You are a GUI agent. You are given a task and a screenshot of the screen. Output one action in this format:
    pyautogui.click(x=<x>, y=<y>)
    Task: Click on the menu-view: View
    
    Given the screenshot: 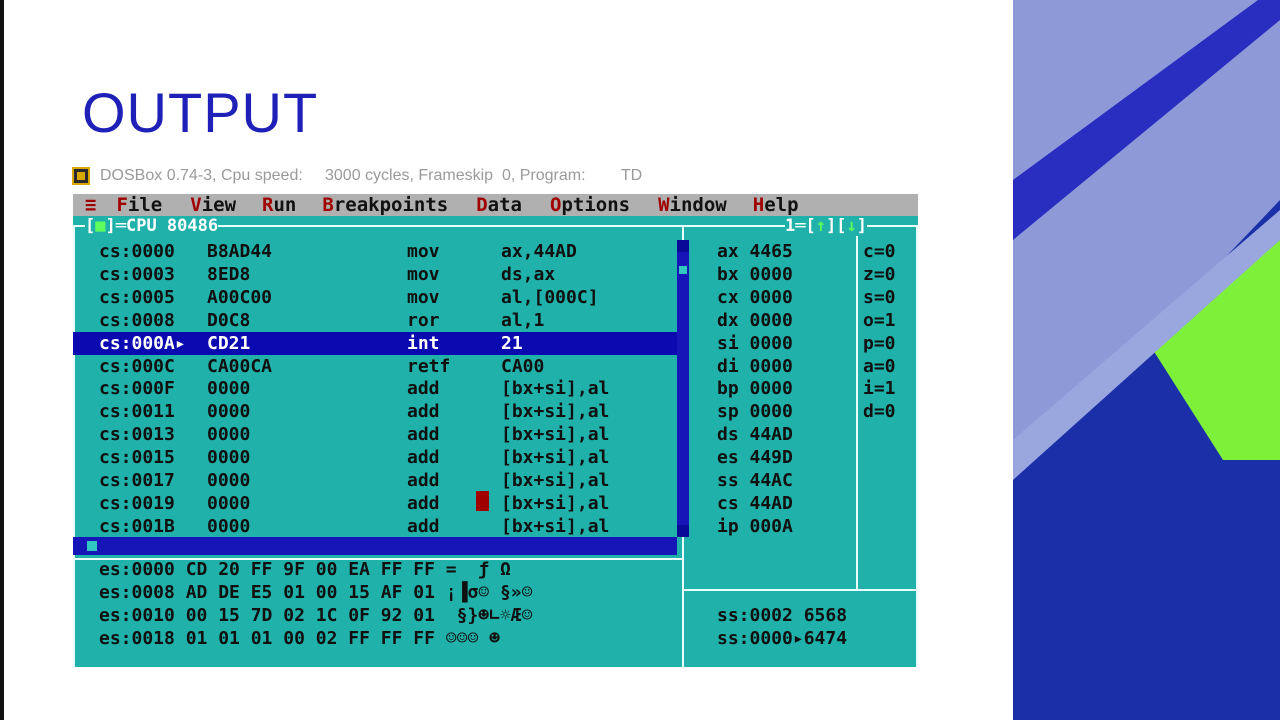 What is the action you would take?
    pyautogui.click(x=213, y=205)
    